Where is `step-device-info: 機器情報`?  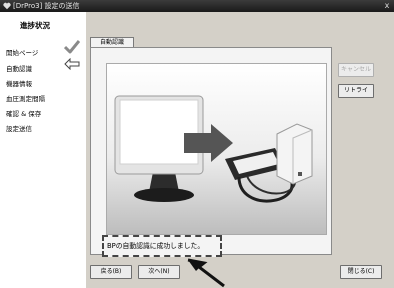 step-device-info: 機器情報 is located at coordinates (19, 84).